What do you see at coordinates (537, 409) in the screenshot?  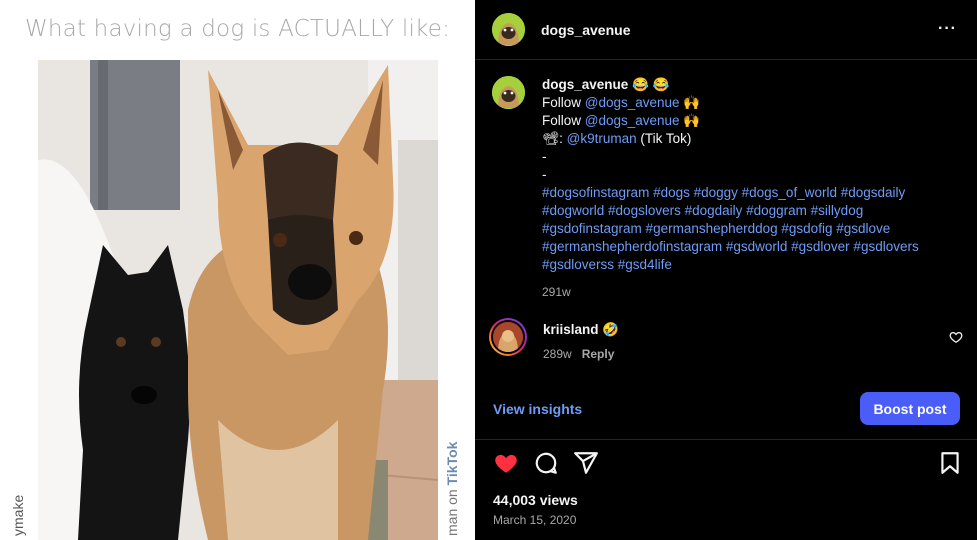 I see `view-insights-link: View insights` at bounding box center [537, 409].